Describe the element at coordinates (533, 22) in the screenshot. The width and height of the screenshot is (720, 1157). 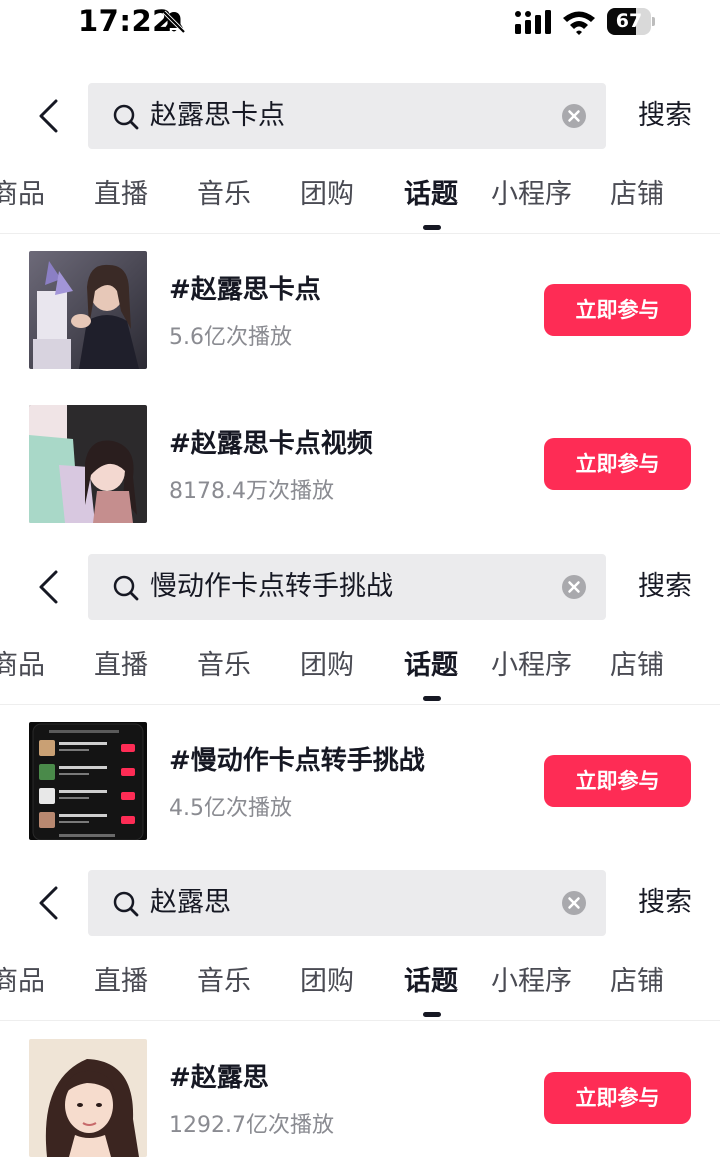
I see `signal-icon` at that location.